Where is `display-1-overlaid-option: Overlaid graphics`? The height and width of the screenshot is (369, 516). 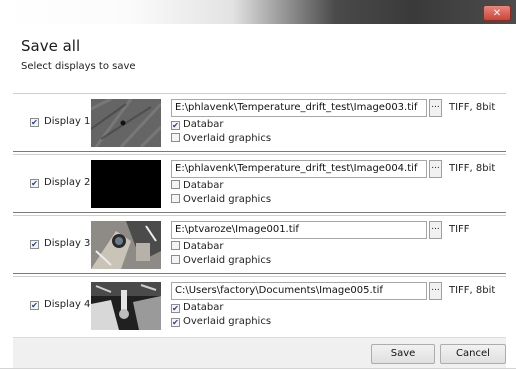 display-1-overlaid-option: Overlaid graphics is located at coordinates (221, 138).